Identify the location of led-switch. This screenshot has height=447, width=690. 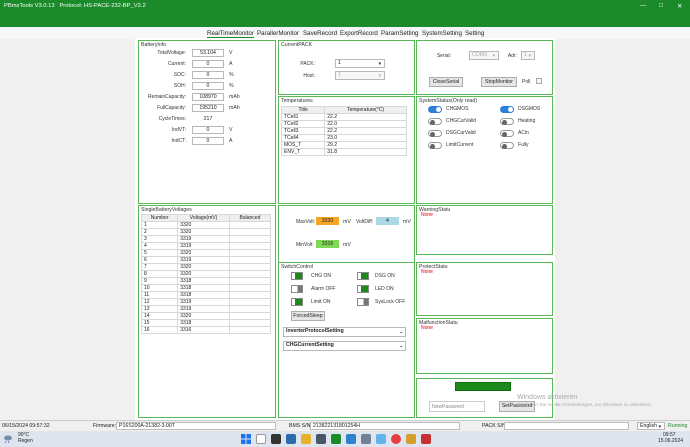
(363, 289).